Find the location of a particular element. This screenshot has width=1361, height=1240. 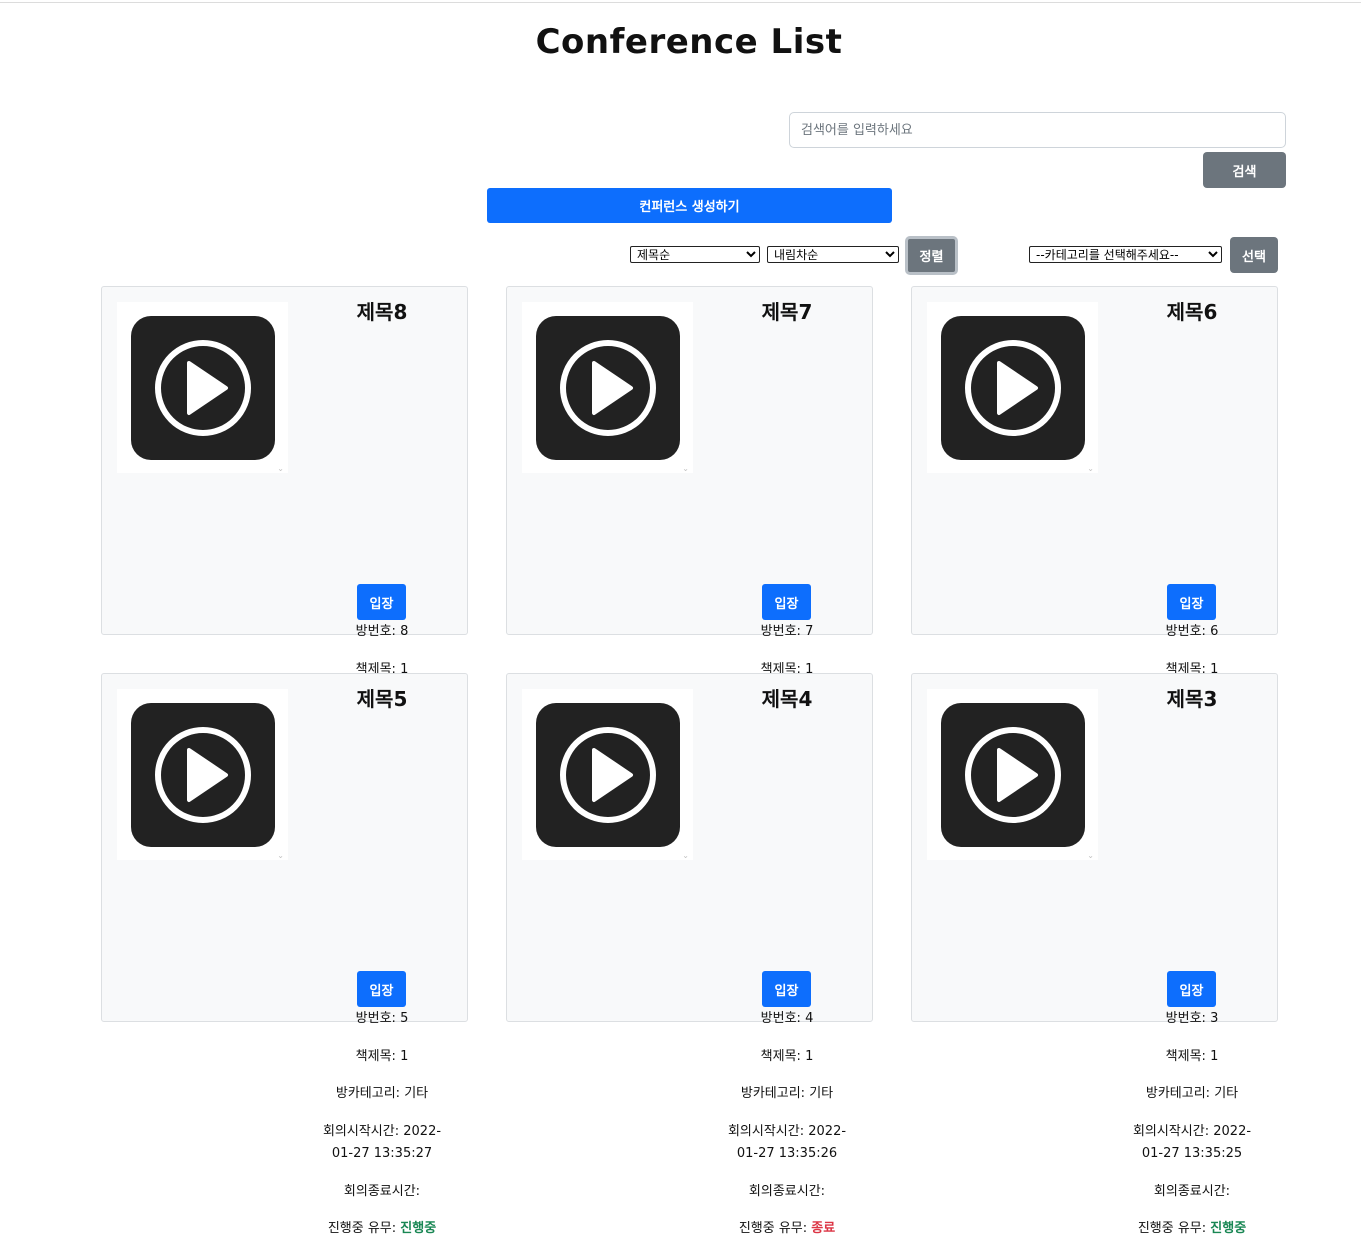

page-title: Conference List is located at coordinates (689, 42).